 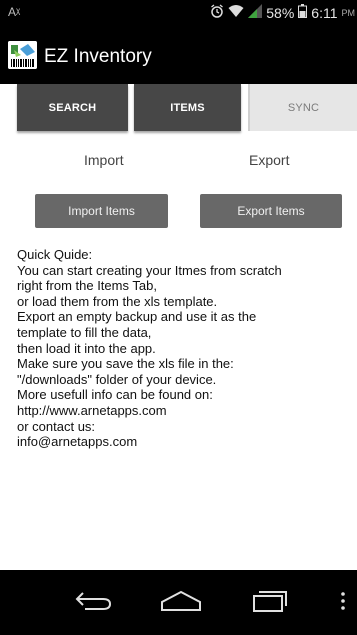 I want to click on navigation-bar, so click(x=178, y=602).